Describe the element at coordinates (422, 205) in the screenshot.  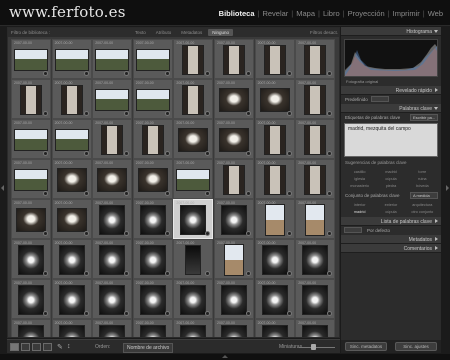
I see `keyword-set-item: arquitectura` at that location.